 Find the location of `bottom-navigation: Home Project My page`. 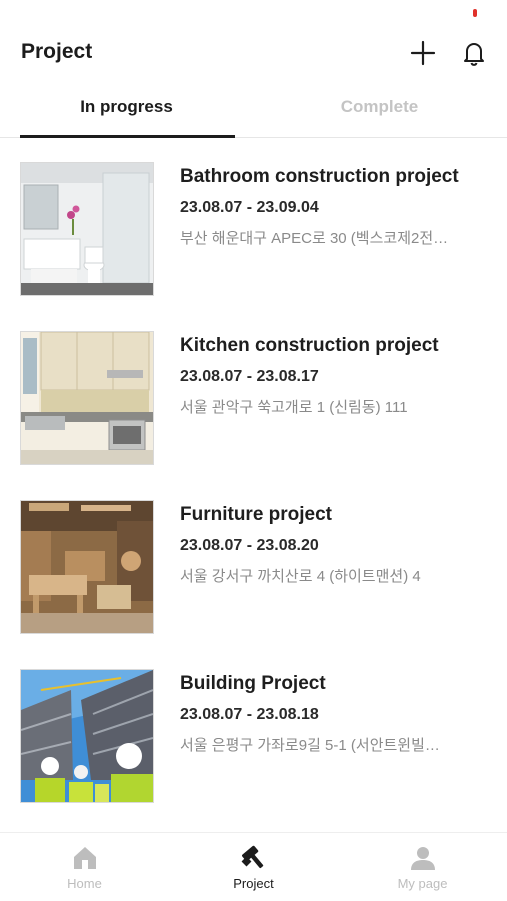

bottom-navigation: Home Project My page is located at coordinates (253, 866).